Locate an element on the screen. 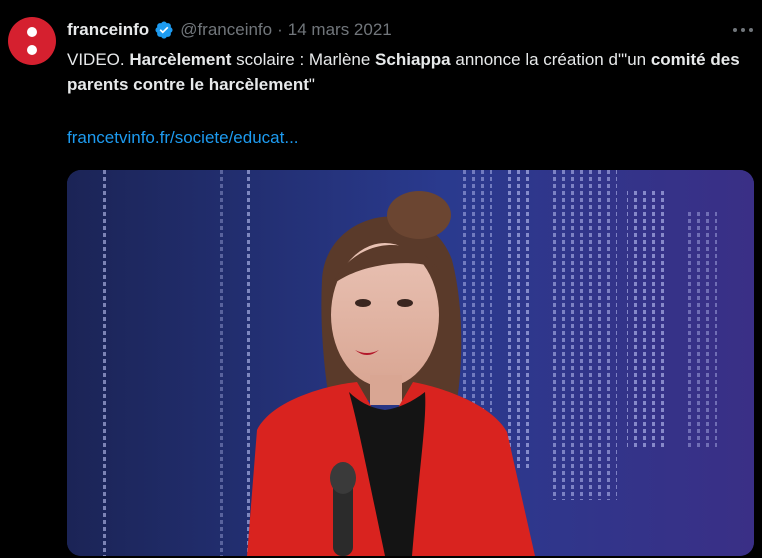 The width and height of the screenshot is (762, 558). tweet-header: franceinfo @franceinfo · 14 mars 2021 is located at coordinates (229, 30).